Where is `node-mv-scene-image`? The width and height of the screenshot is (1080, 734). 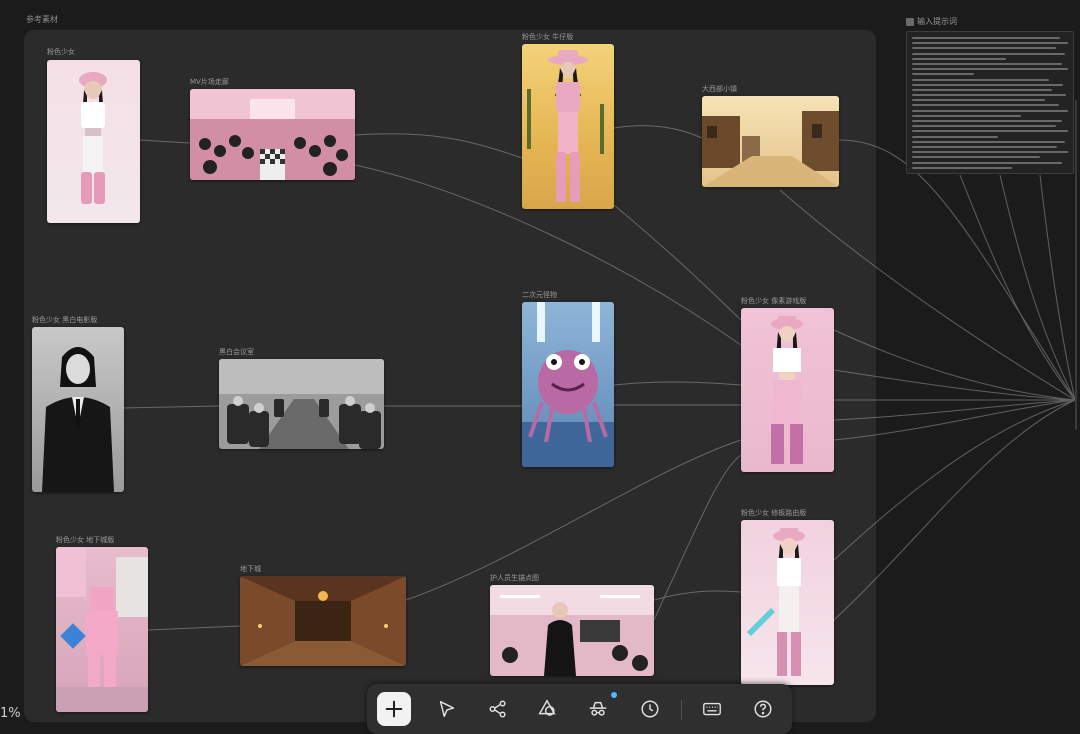
node-mv-scene-image is located at coordinates (272, 134).